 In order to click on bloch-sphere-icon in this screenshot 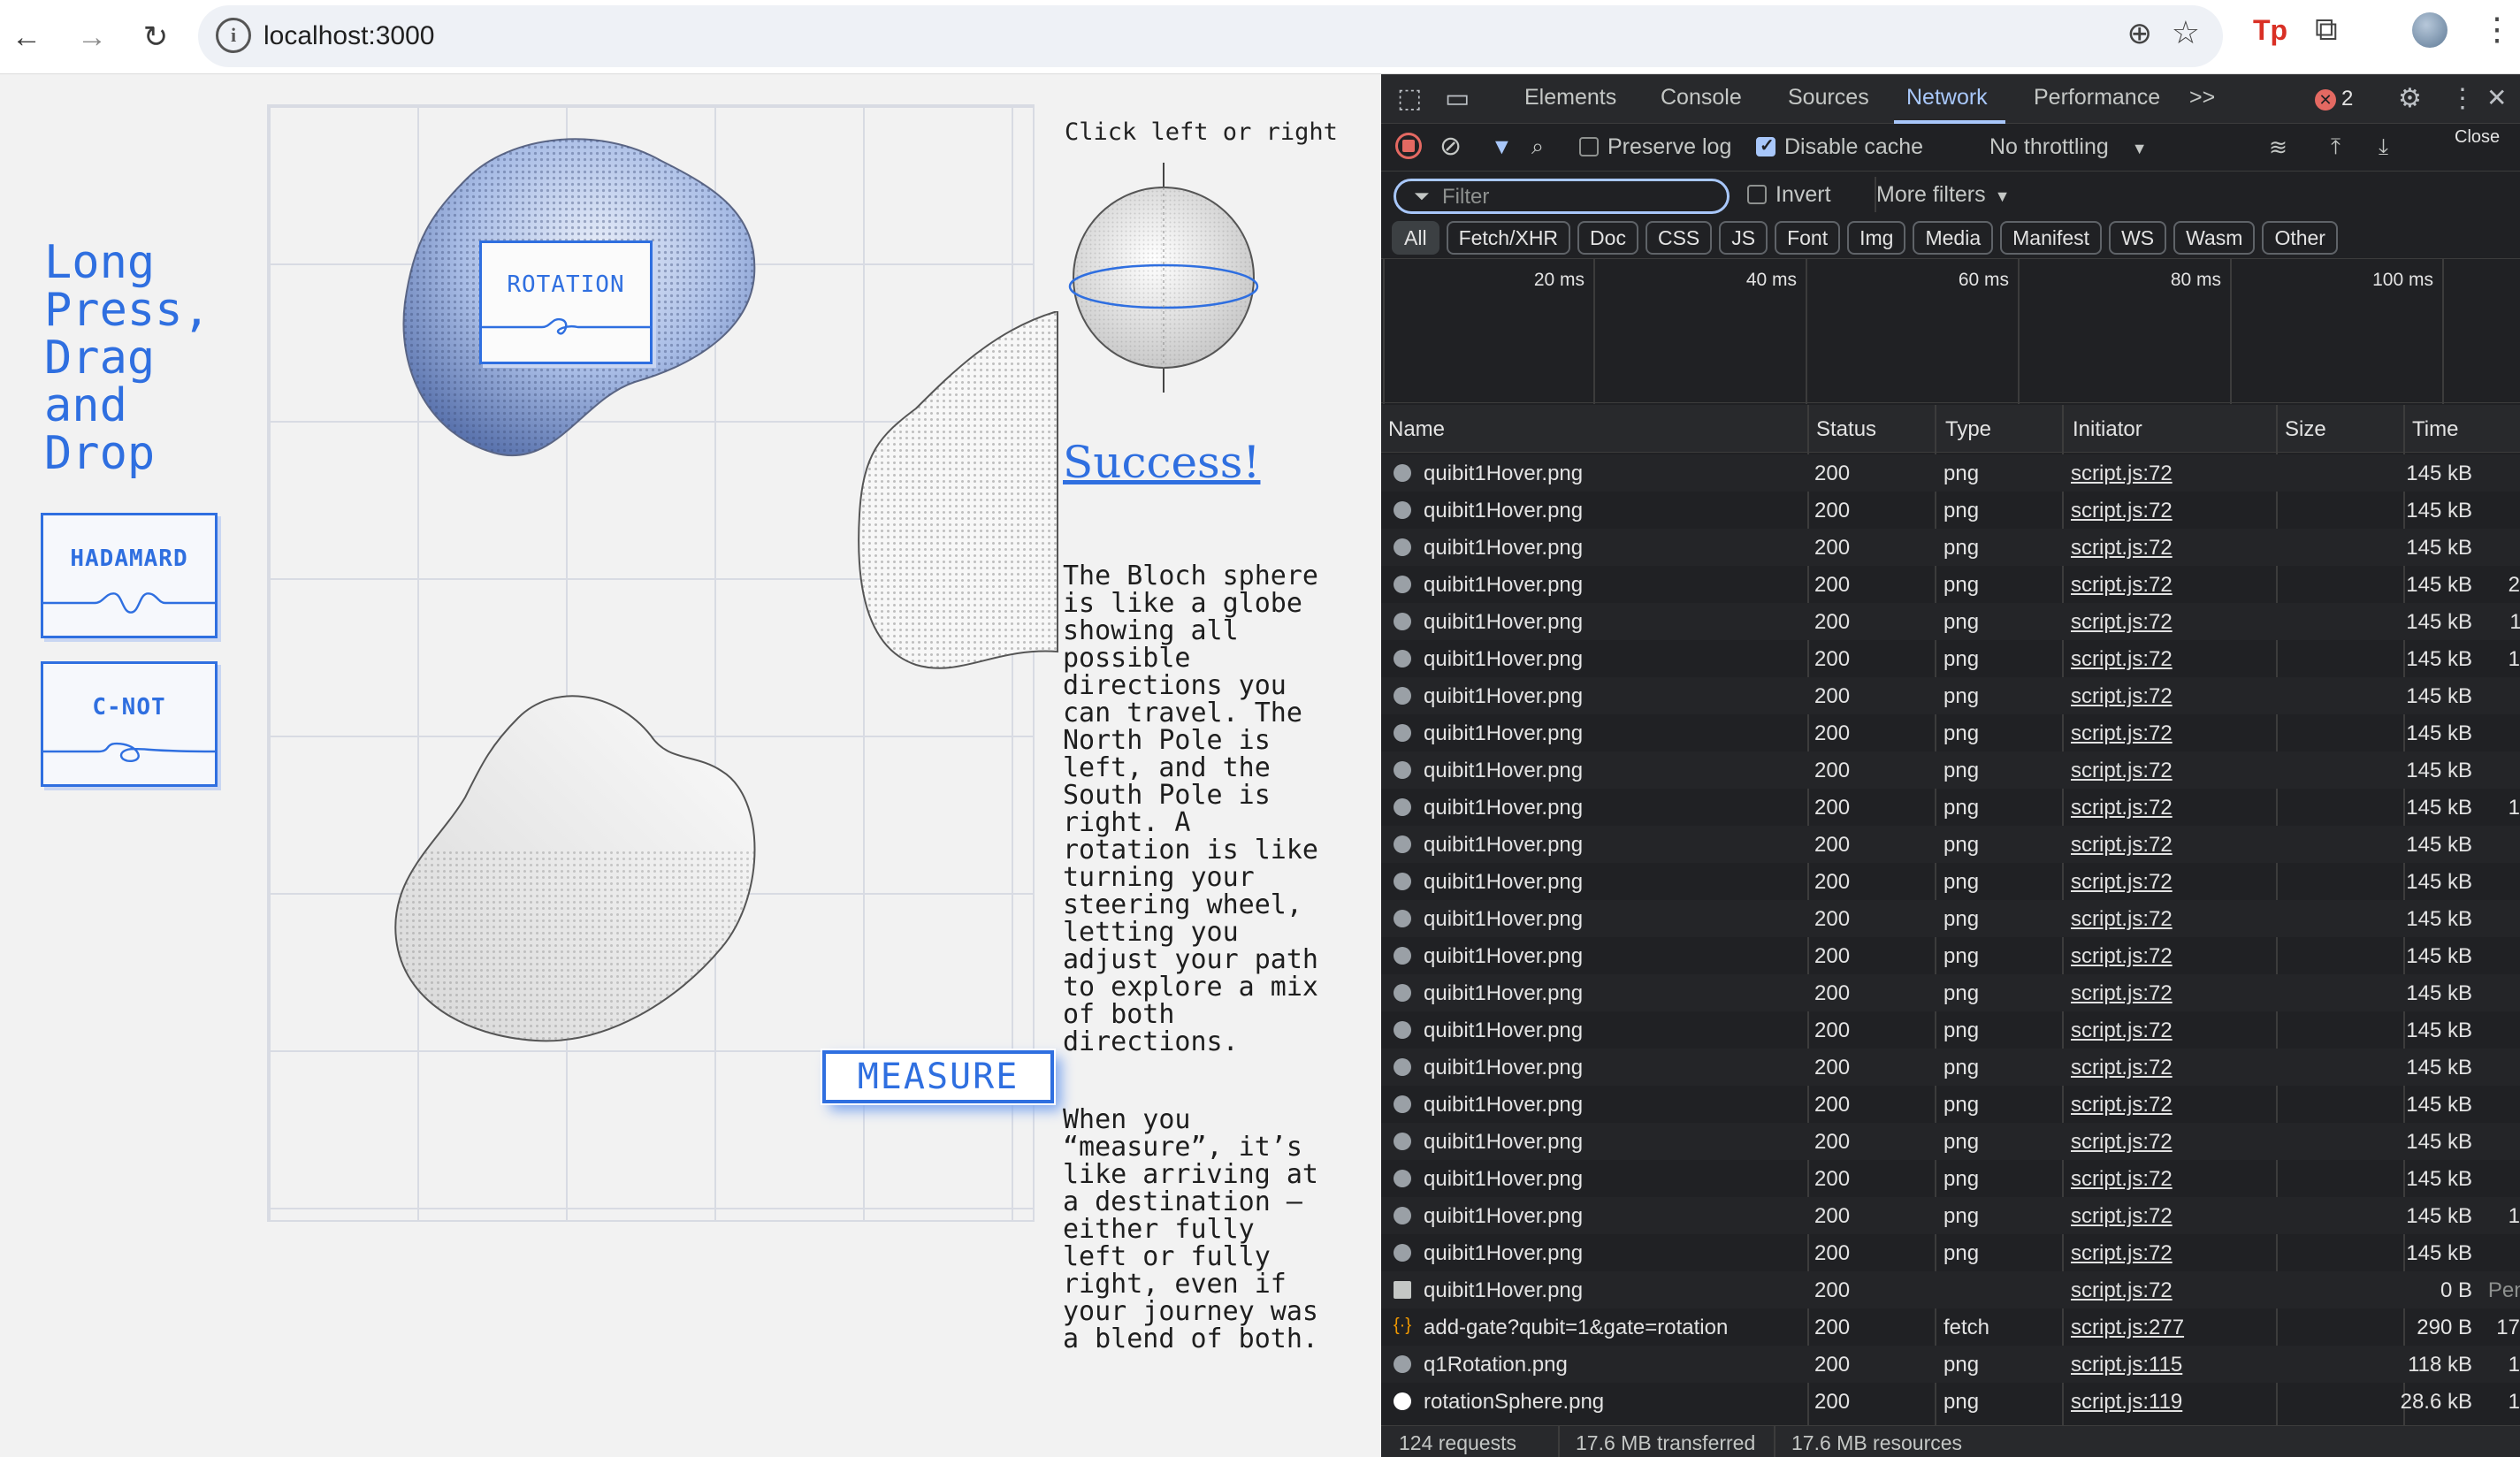, I will do `click(1164, 278)`.